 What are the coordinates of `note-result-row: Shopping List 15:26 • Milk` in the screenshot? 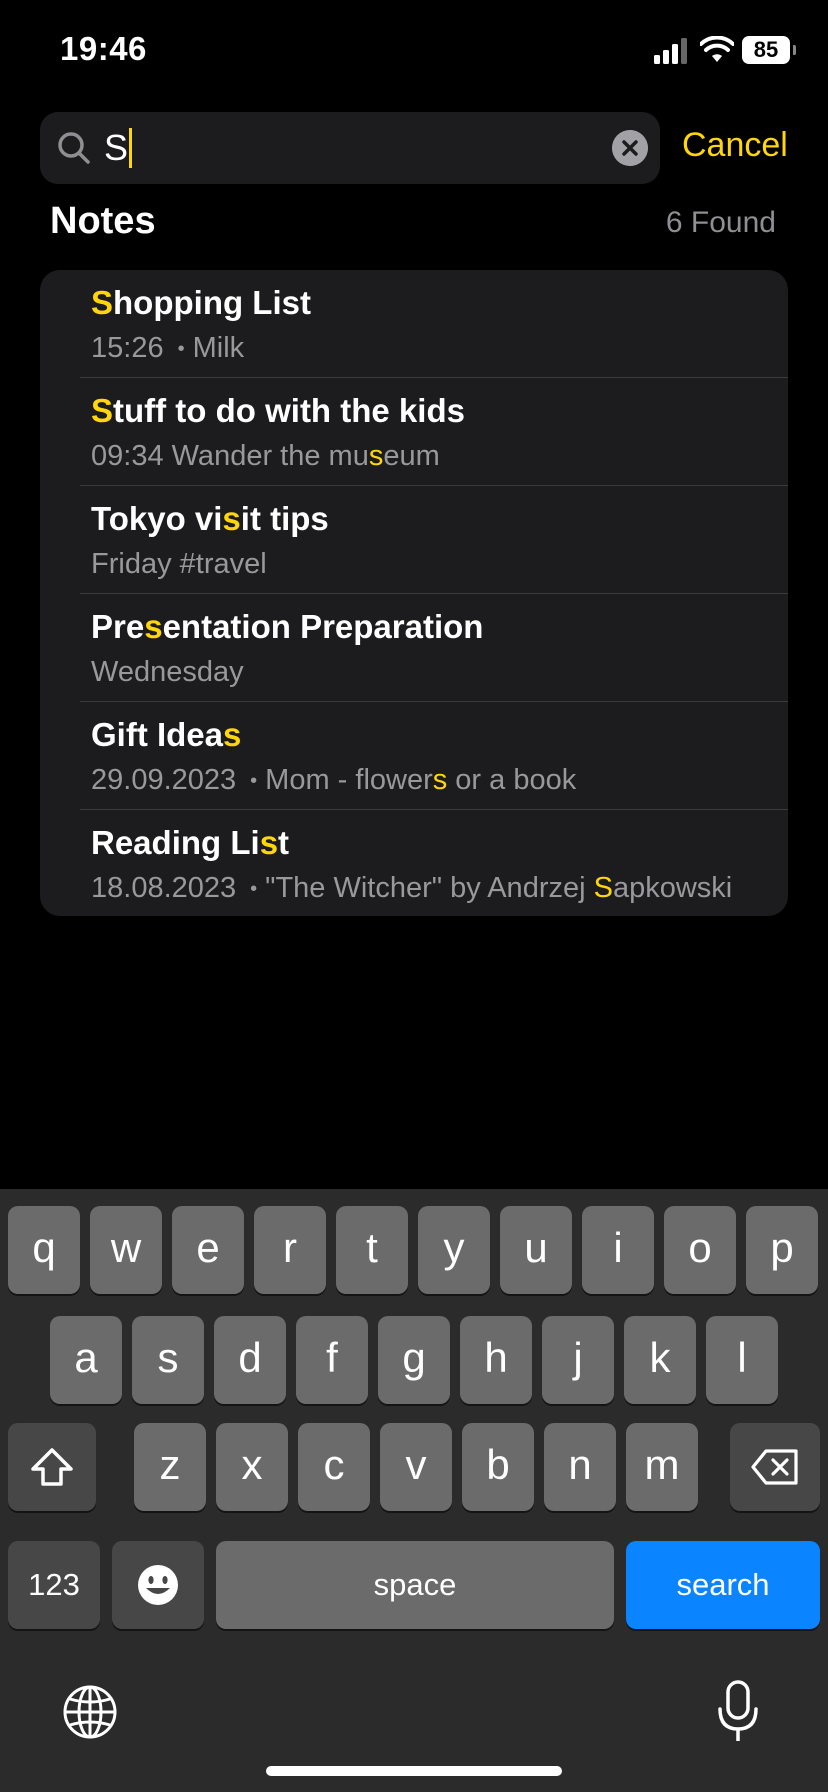 It's located at (414, 324).